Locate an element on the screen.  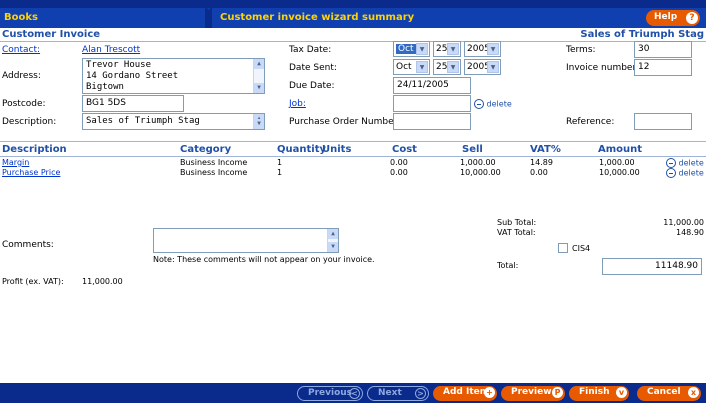
terms-field: 30 is located at coordinates (663, 49).